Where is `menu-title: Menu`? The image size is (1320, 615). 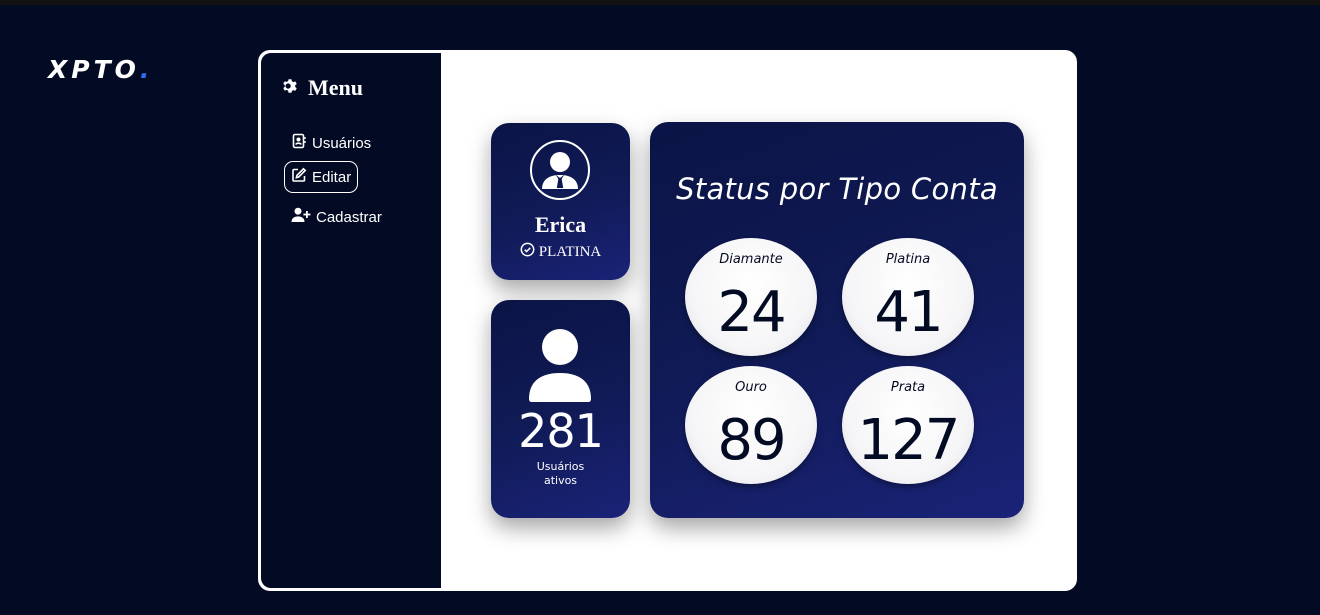
menu-title: Menu is located at coordinates (322, 88).